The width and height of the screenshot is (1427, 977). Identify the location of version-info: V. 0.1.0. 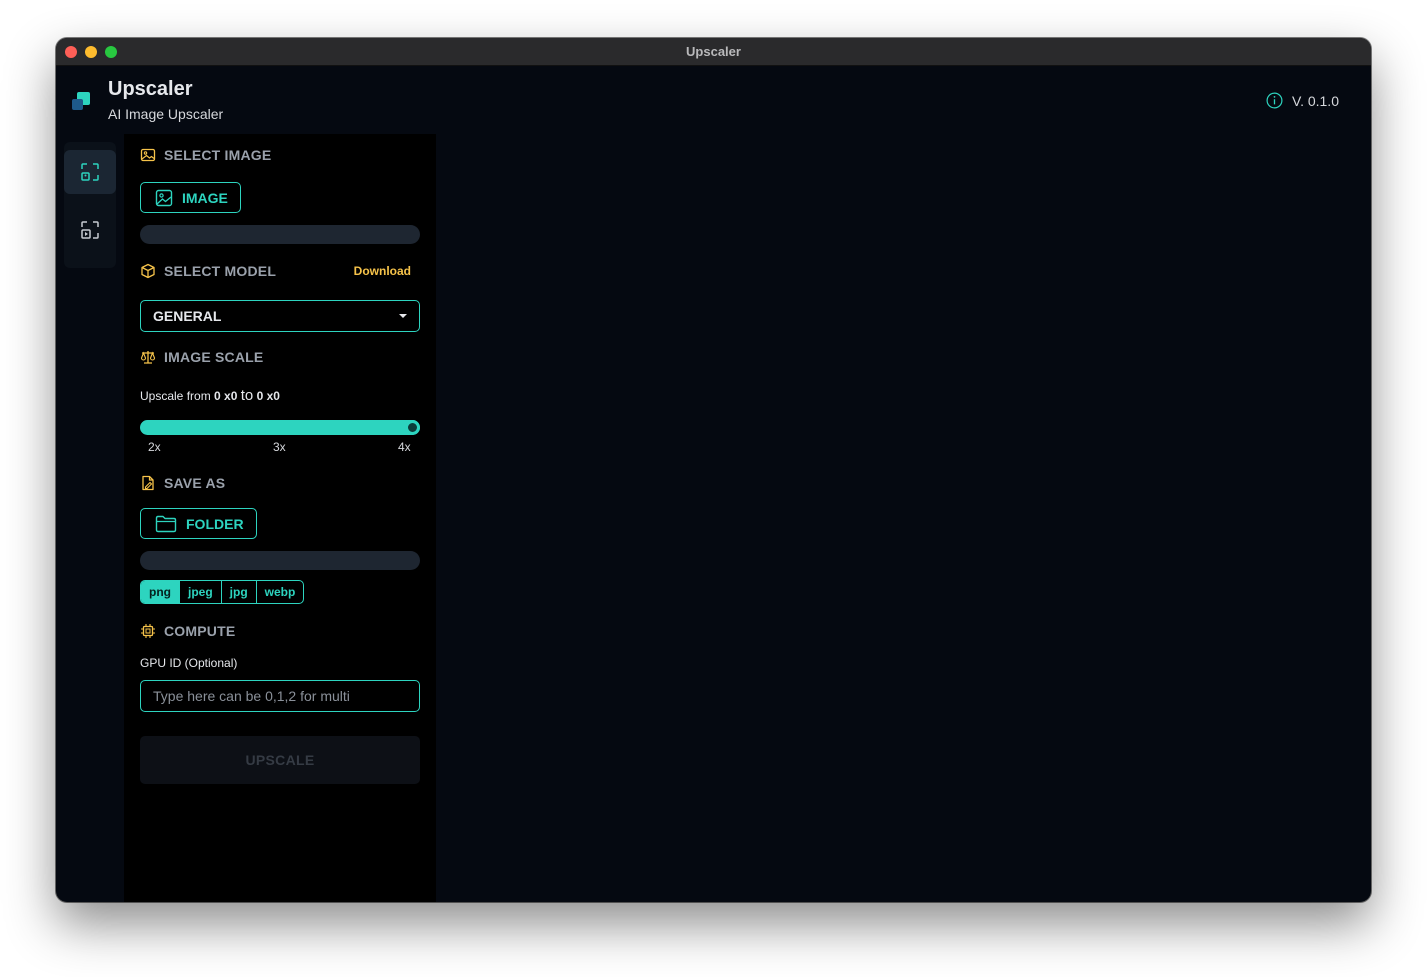
(1302, 100).